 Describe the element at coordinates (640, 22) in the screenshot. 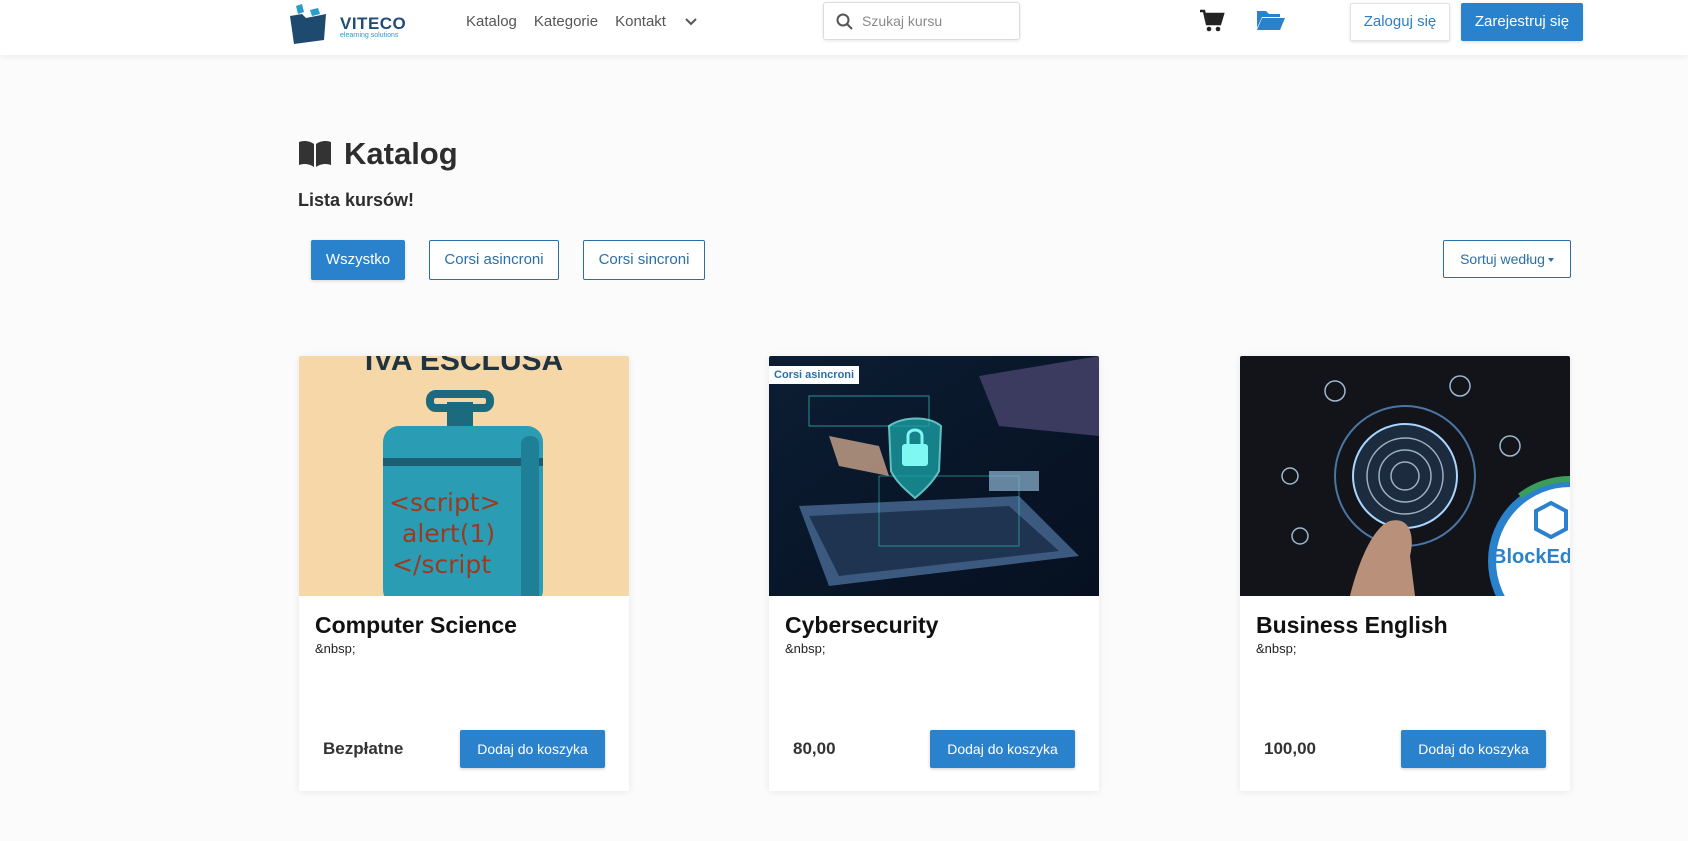

I see `nav-kontakt: Kontakt` at that location.